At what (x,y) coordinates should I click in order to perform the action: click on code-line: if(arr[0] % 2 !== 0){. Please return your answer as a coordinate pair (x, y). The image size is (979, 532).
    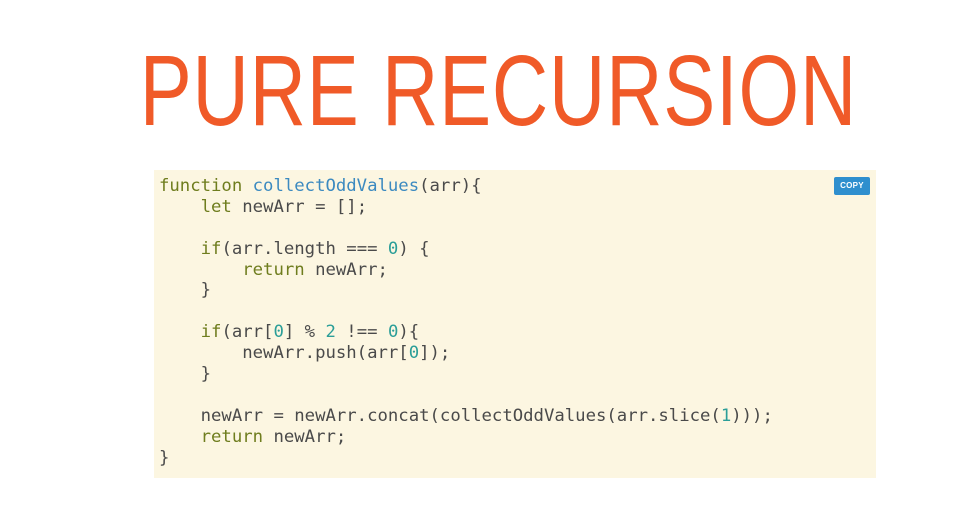
    Looking at the image, I should click on (466, 332).